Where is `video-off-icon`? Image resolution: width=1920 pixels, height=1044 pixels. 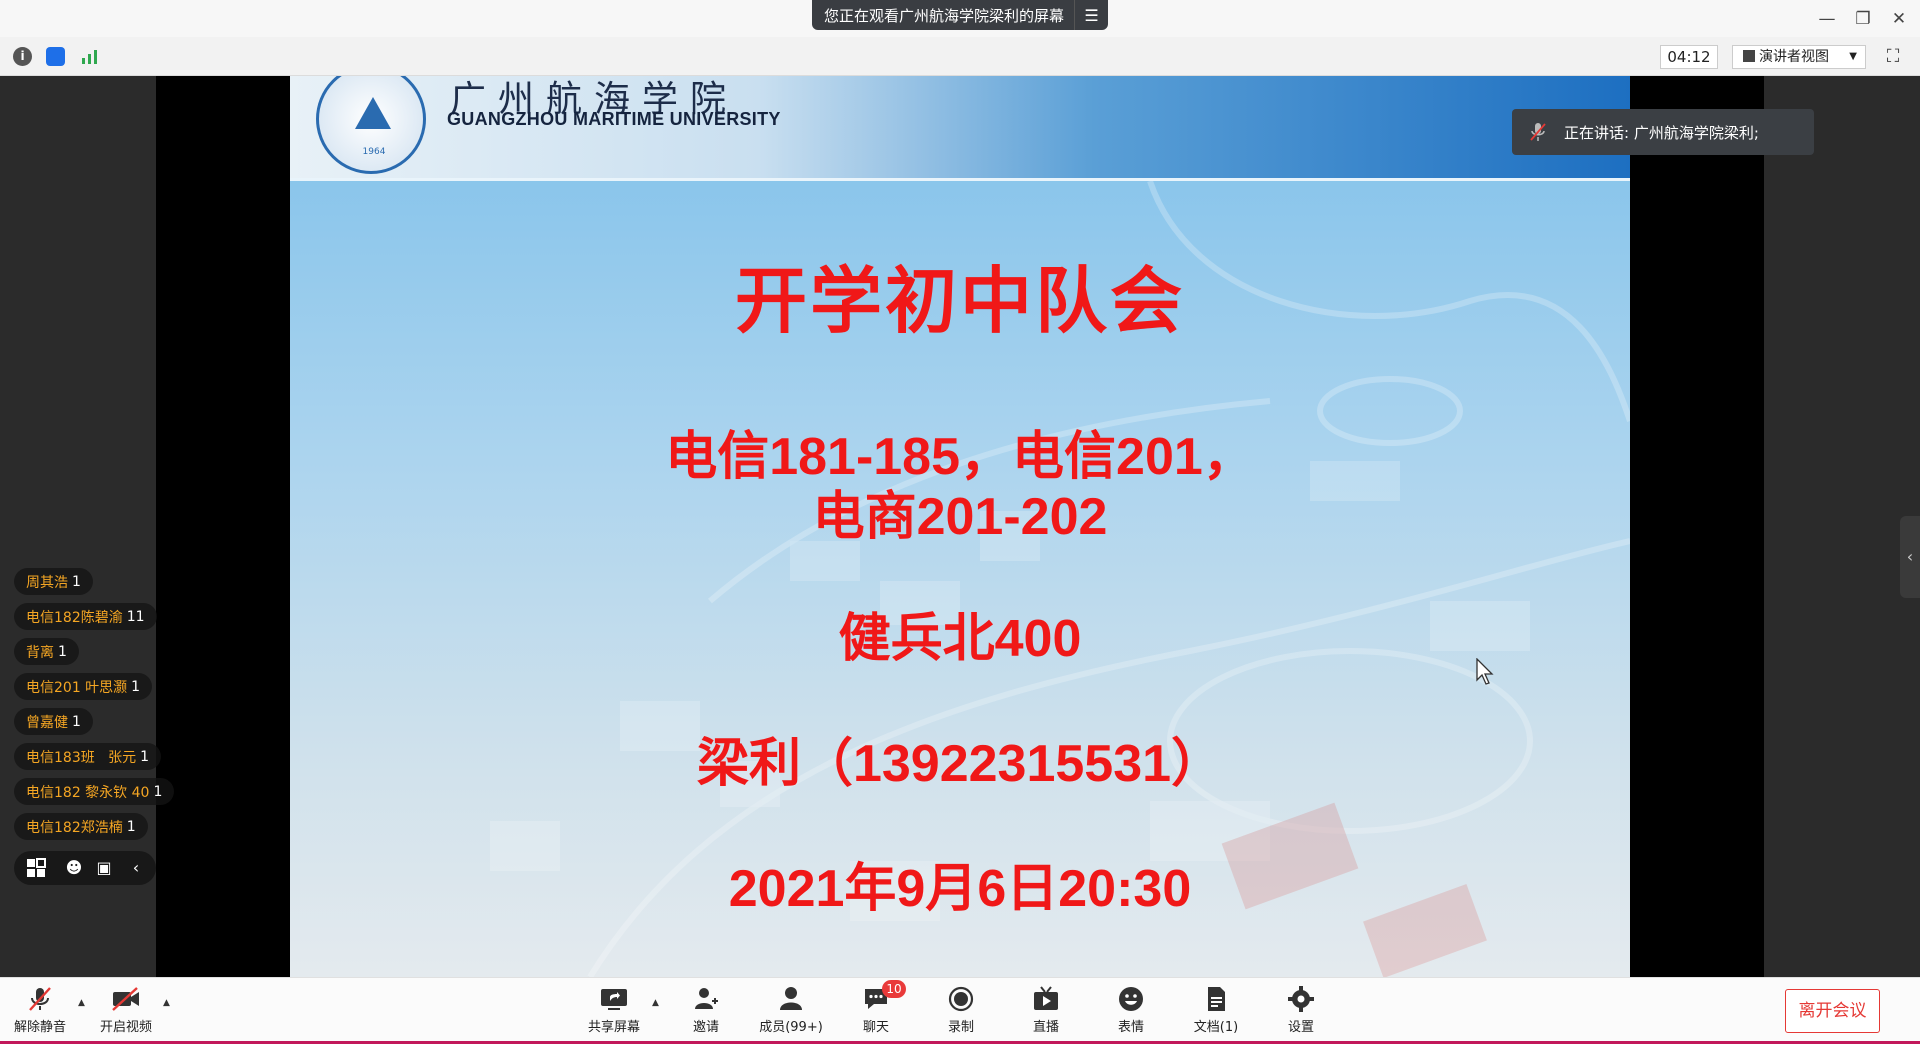
video-off-icon is located at coordinates (125, 999).